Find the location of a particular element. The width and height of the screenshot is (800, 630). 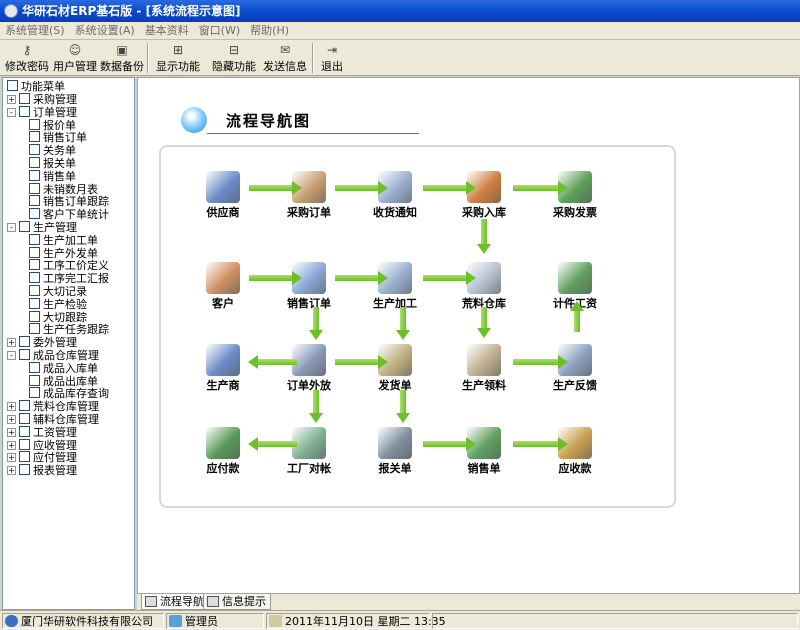

tree-group: + 委外管理 is located at coordinates (42, 342).